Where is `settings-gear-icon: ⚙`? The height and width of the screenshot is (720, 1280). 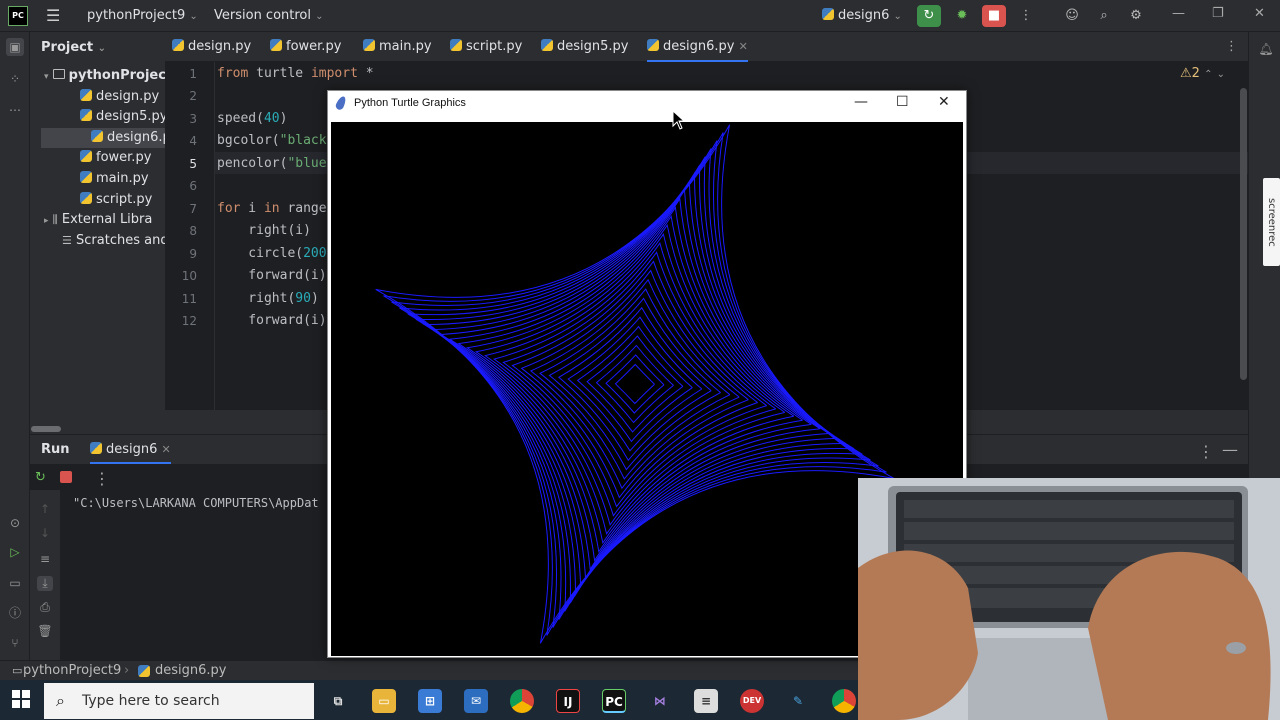 settings-gear-icon: ⚙ is located at coordinates (1136, 16).